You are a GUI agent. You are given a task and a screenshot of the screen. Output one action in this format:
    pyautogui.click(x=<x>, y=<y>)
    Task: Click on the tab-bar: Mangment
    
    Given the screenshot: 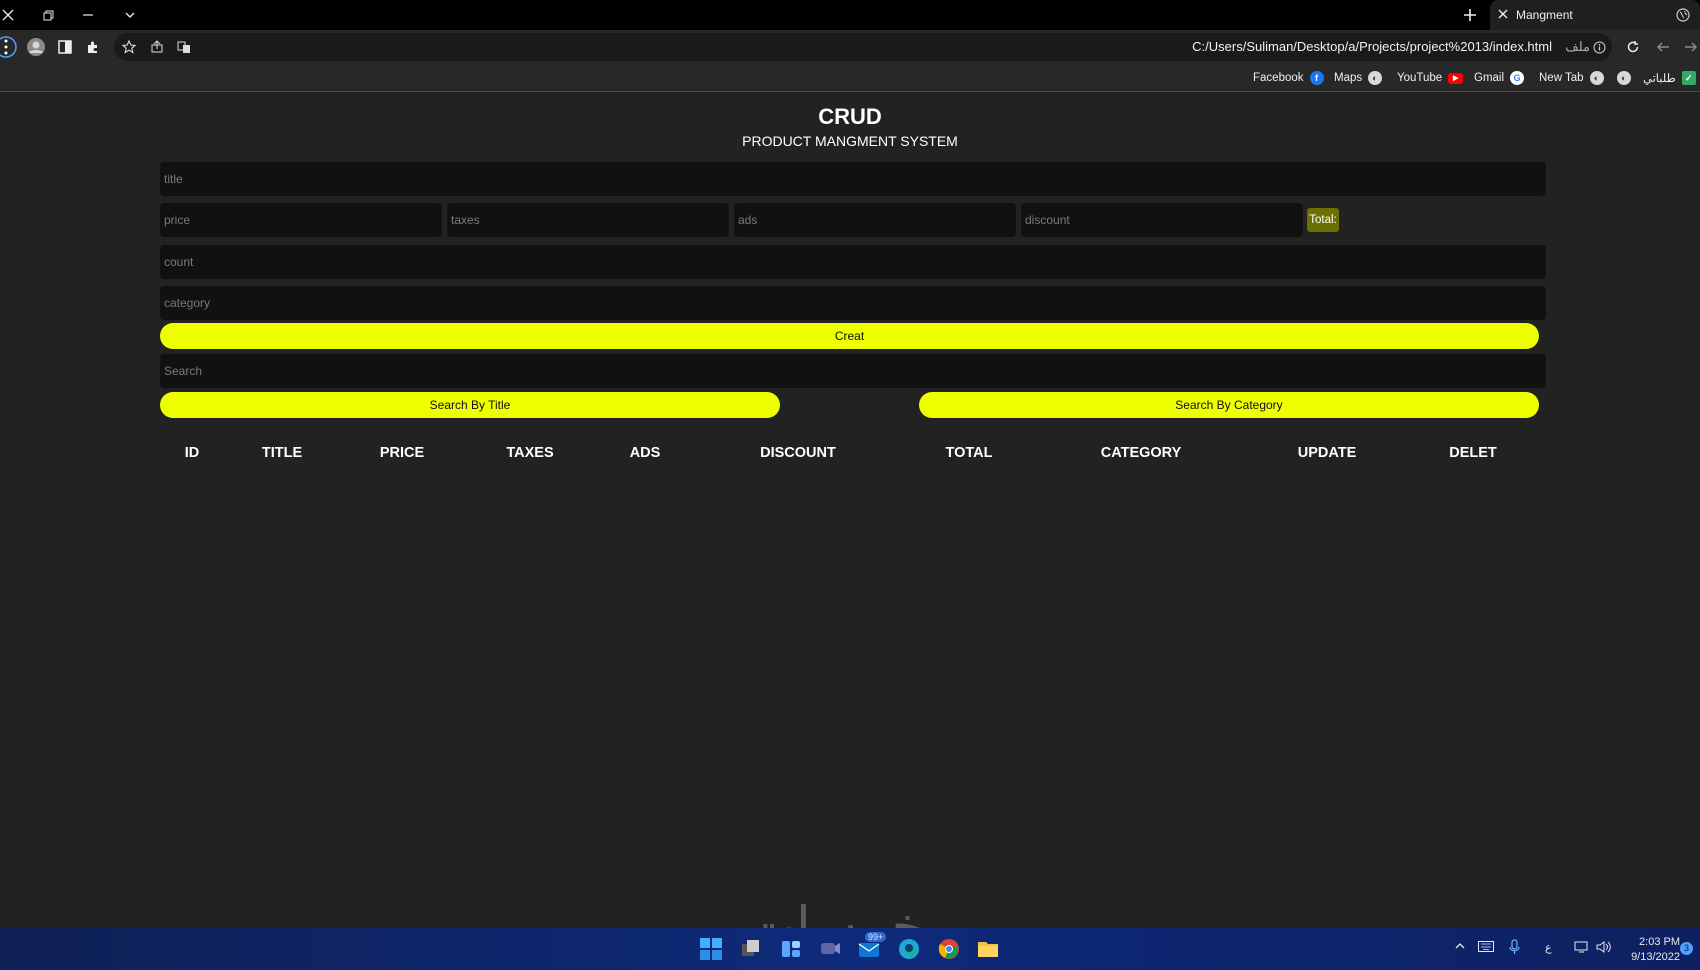 What is the action you would take?
    pyautogui.click(x=850, y=15)
    